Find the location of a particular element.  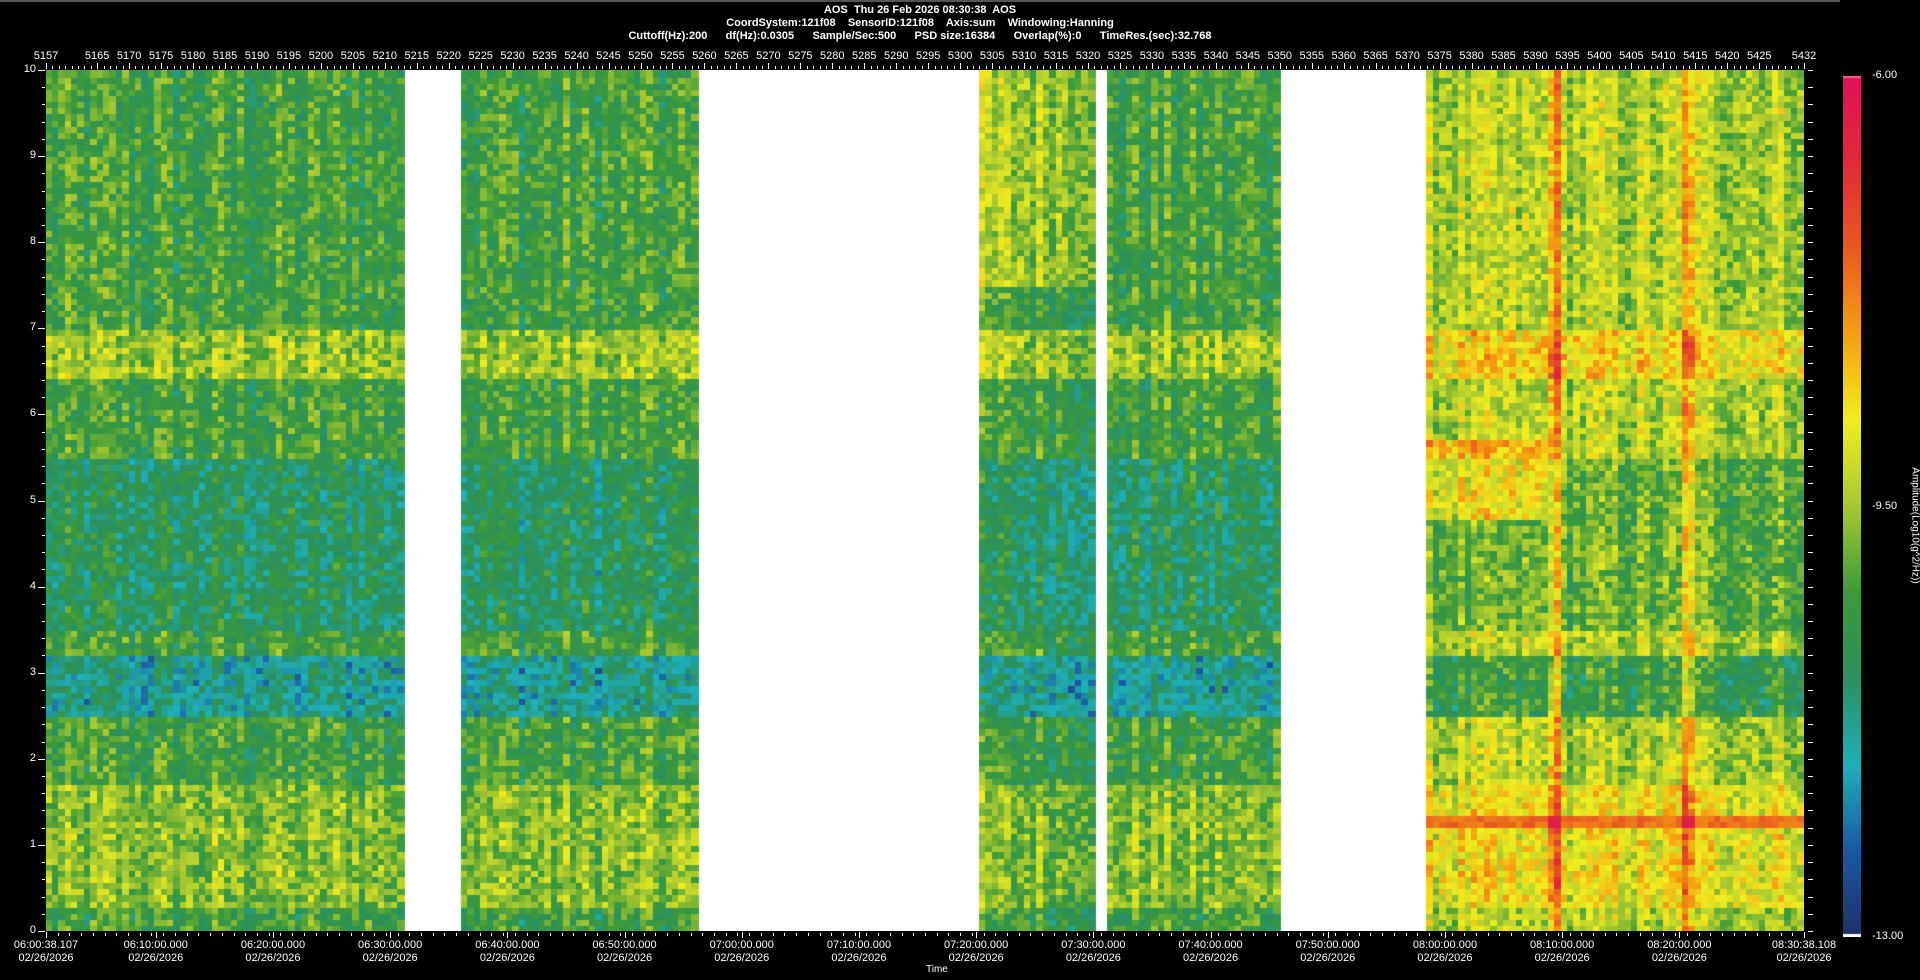

top-tick-label: 5250 is located at coordinates (640, 56).